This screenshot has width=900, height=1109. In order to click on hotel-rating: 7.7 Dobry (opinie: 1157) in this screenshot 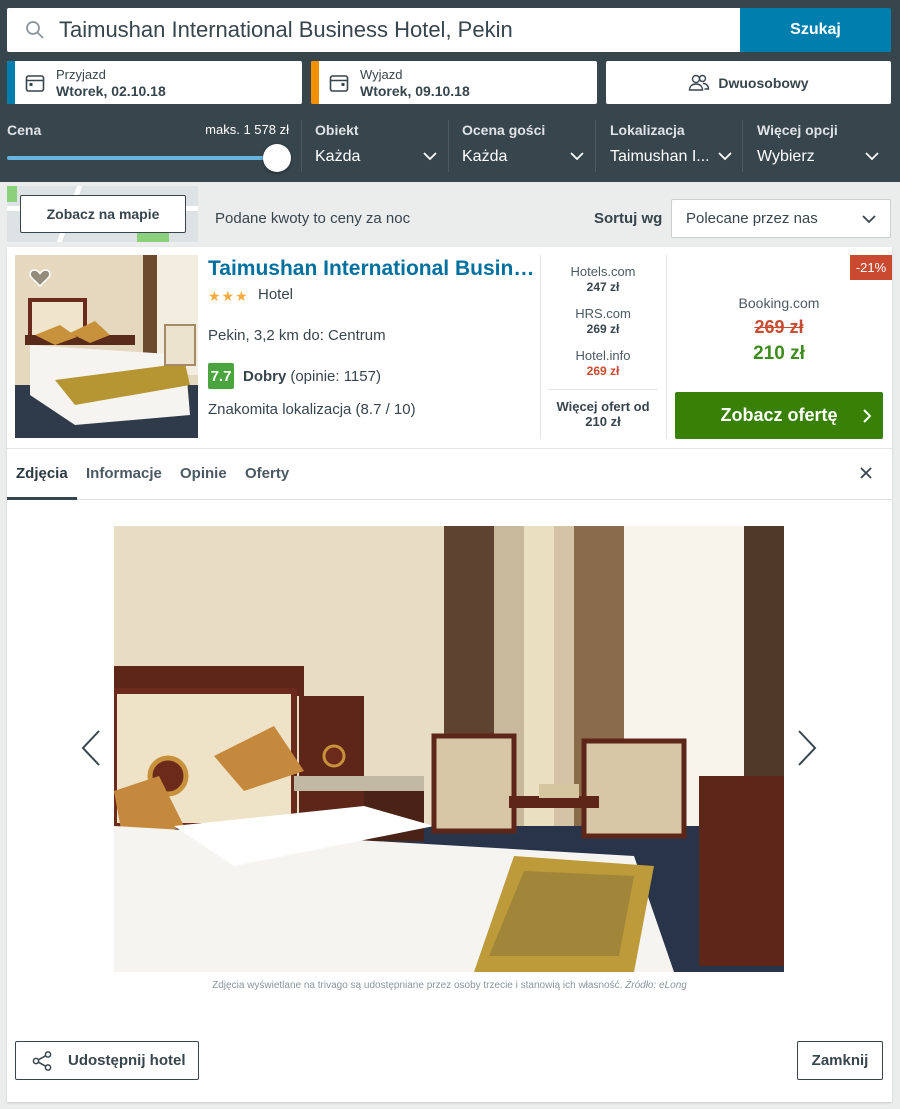, I will do `click(294, 376)`.